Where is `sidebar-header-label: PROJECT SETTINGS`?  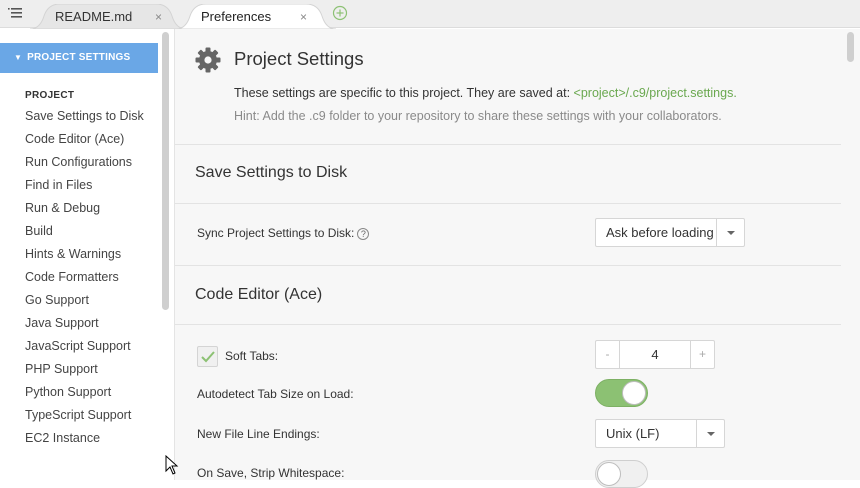 sidebar-header-label: PROJECT SETTINGS is located at coordinates (79, 57).